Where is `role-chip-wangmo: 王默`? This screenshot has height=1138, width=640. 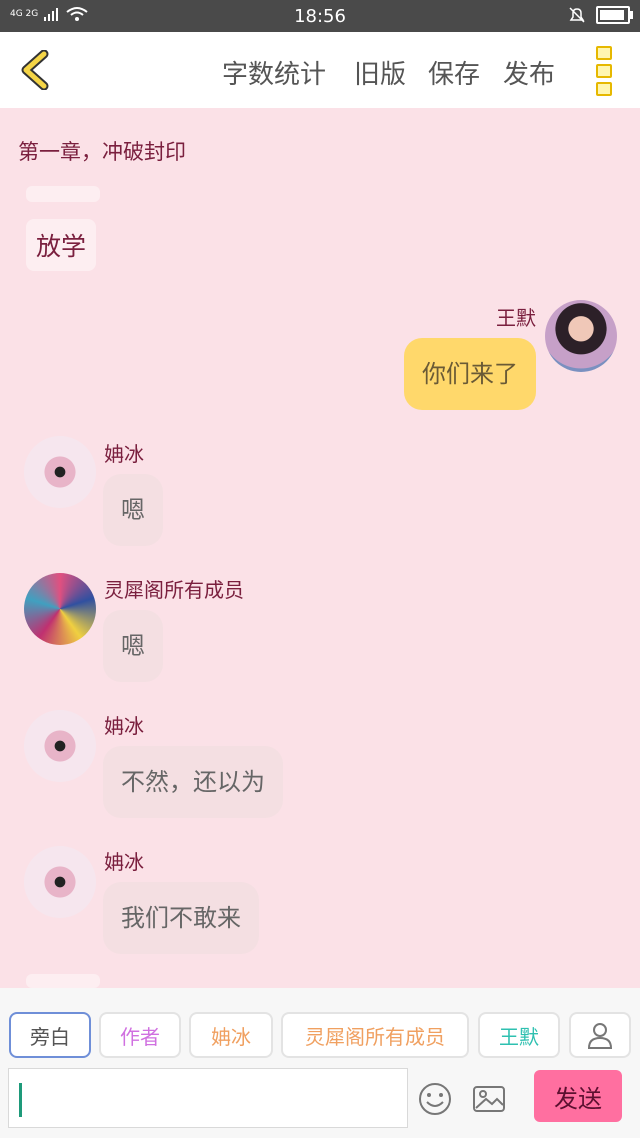
role-chip-wangmo: 王默 is located at coordinates (519, 1035).